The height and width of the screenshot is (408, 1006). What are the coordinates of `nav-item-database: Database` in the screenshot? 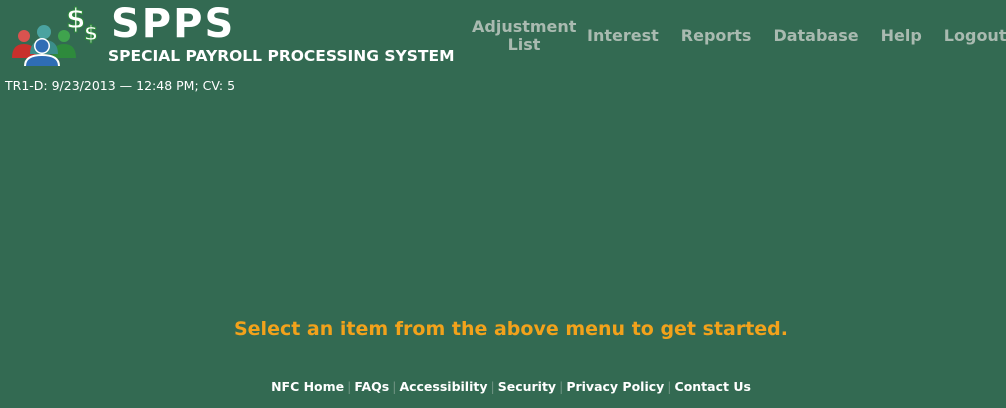 It's located at (815, 36).